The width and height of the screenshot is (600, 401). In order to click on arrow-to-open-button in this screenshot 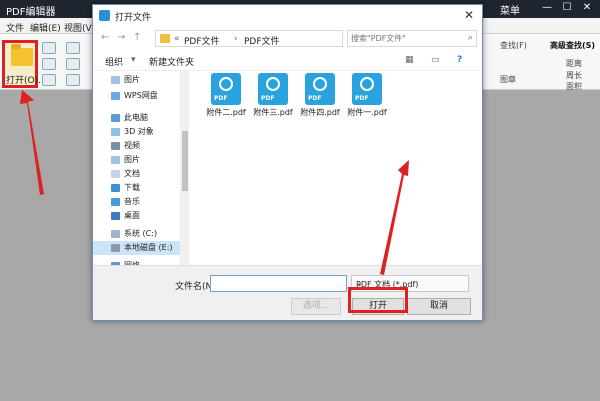, I will do `click(394, 217)`.